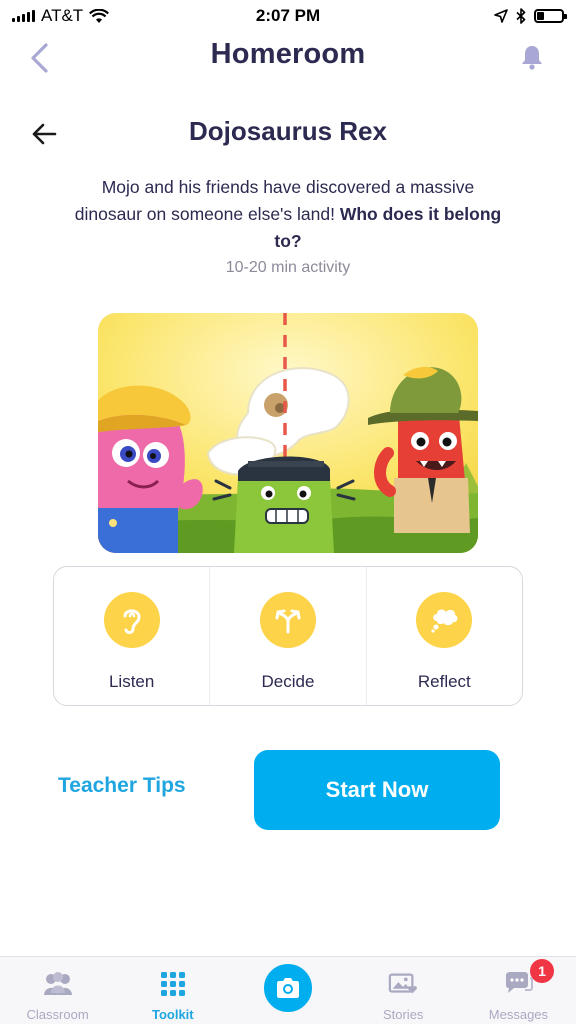  I want to click on tab-classroom: Classroom, so click(57, 990).